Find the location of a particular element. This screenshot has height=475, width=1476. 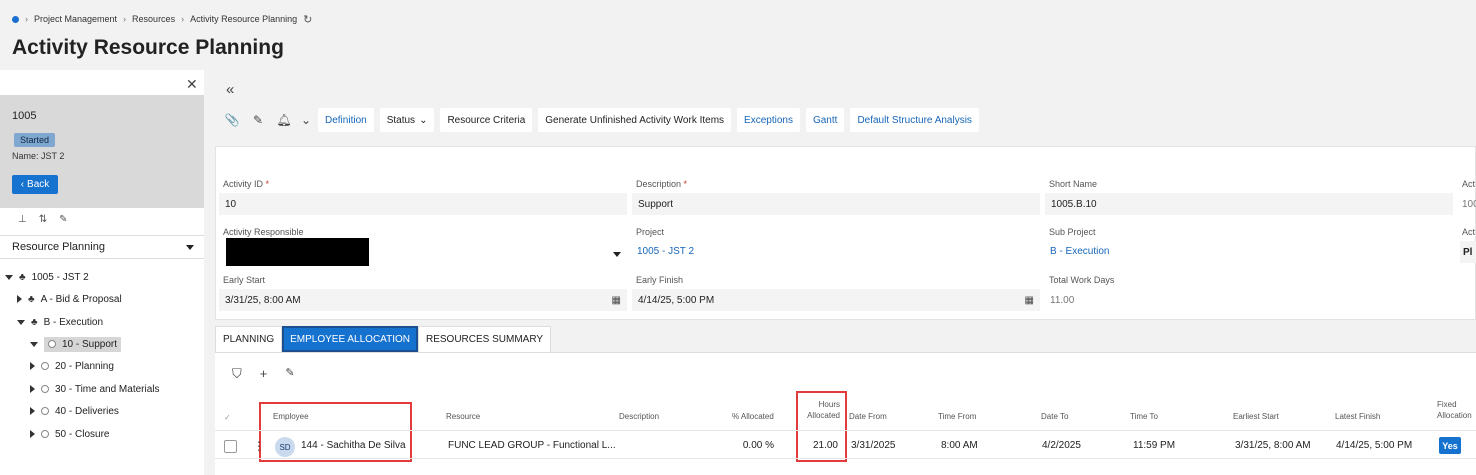

cell-earliest-start: 3/31/25, 8:00 AM is located at coordinates (1273, 445).